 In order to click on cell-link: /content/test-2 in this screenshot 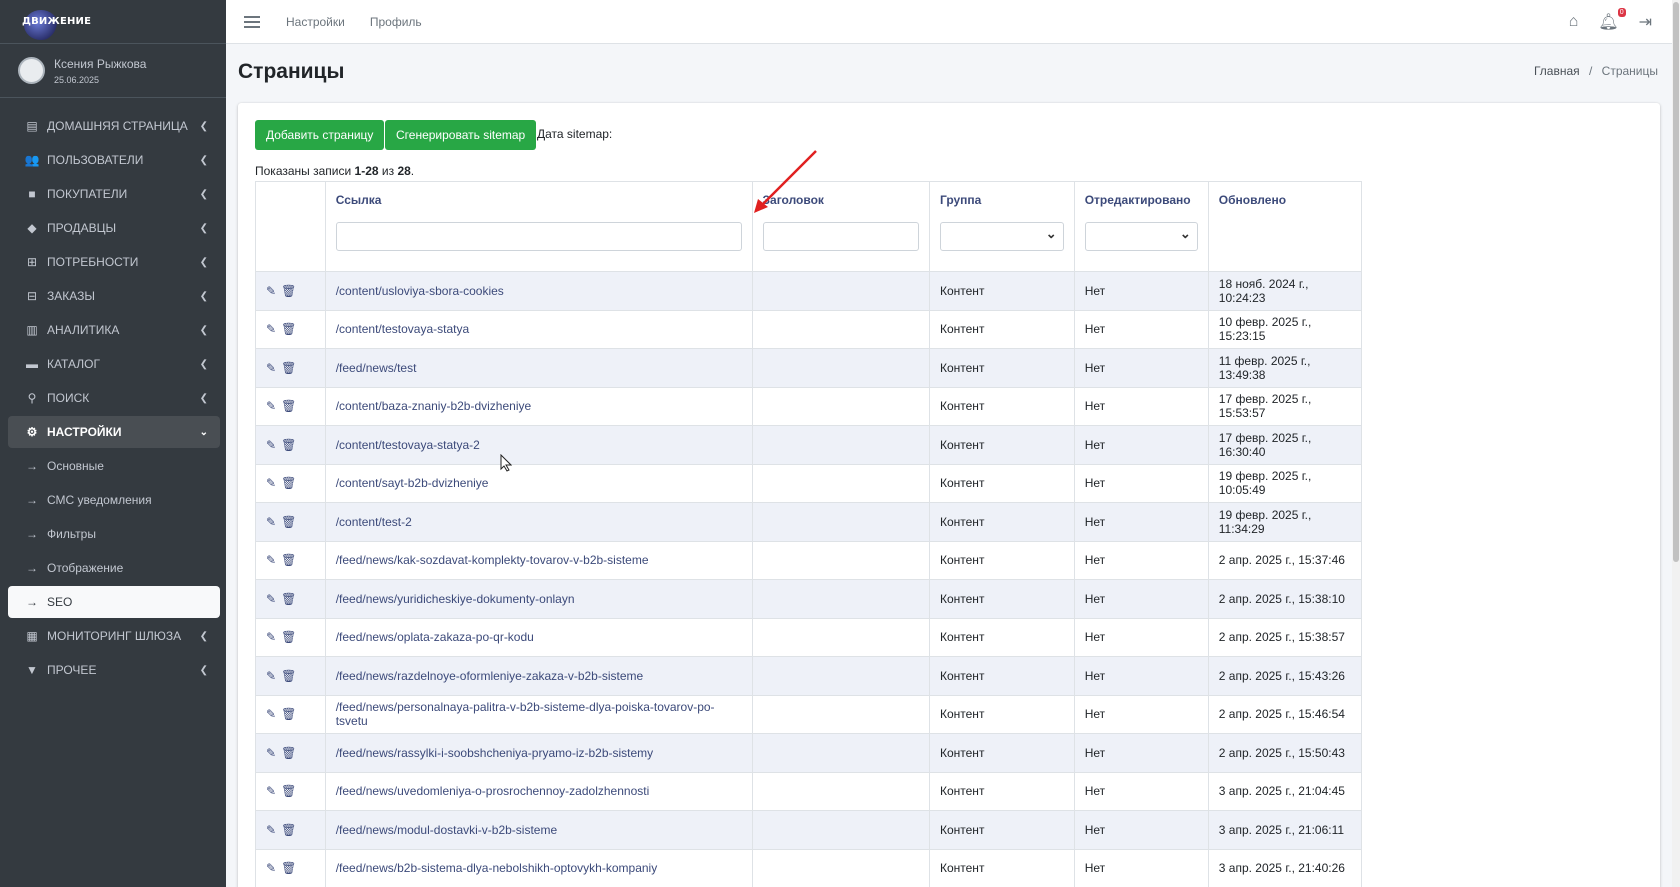, I will do `click(538, 522)`.